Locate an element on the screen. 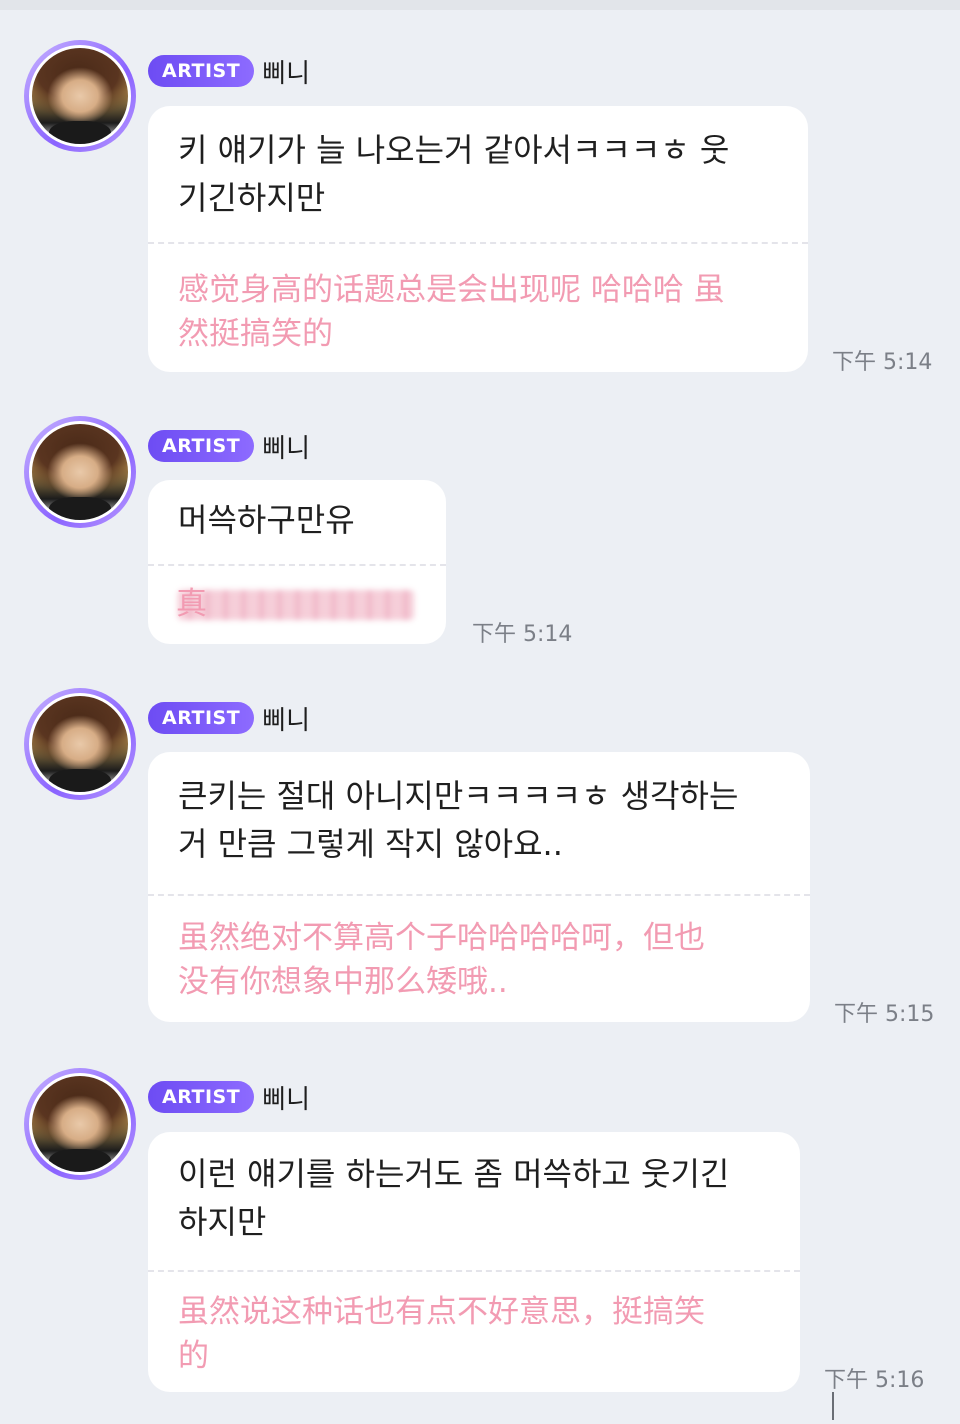 The width and height of the screenshot is (960, 1424). translation-text: 虽然绝对不算高个子哈哈哈哈呵，但也 没有你想象中那么矮哦.. is located at coordinates (441, 960).